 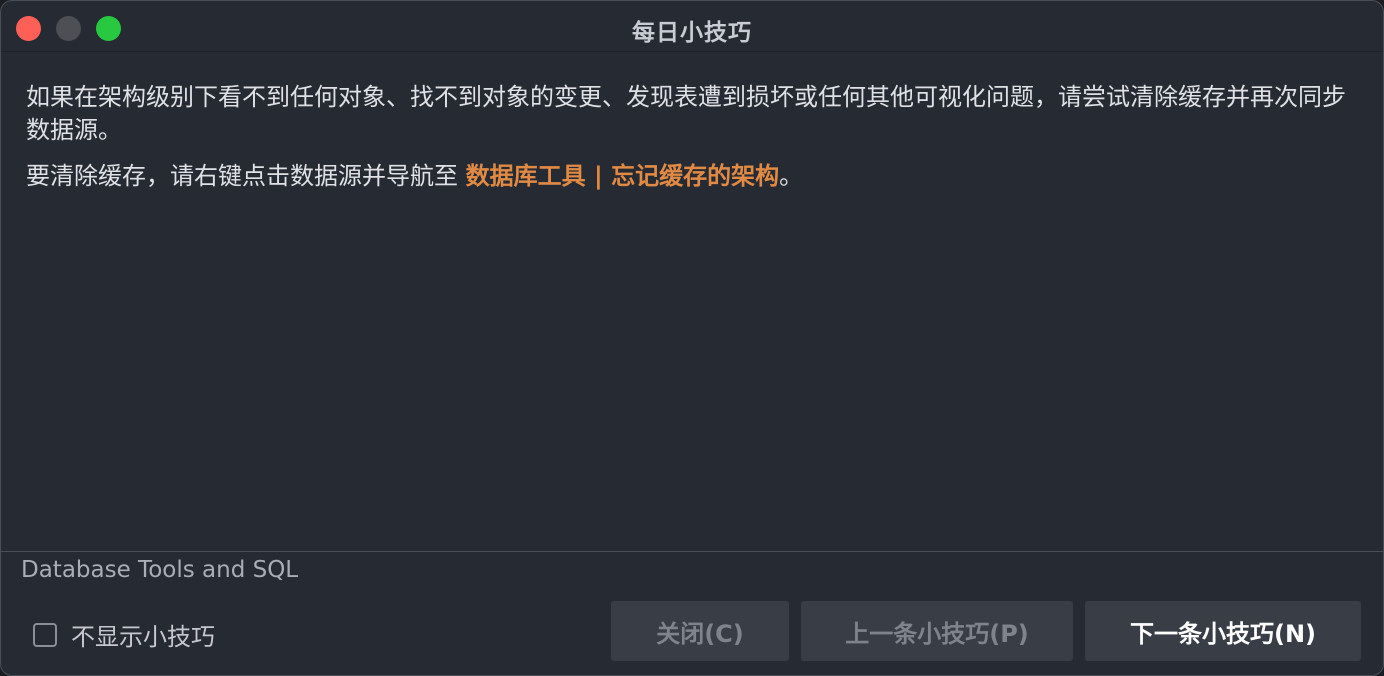 What do you see at coordinates (700, 631) in the screenshot?
I see `close-button: 关闭(C)` at bounding box center [700, 631].